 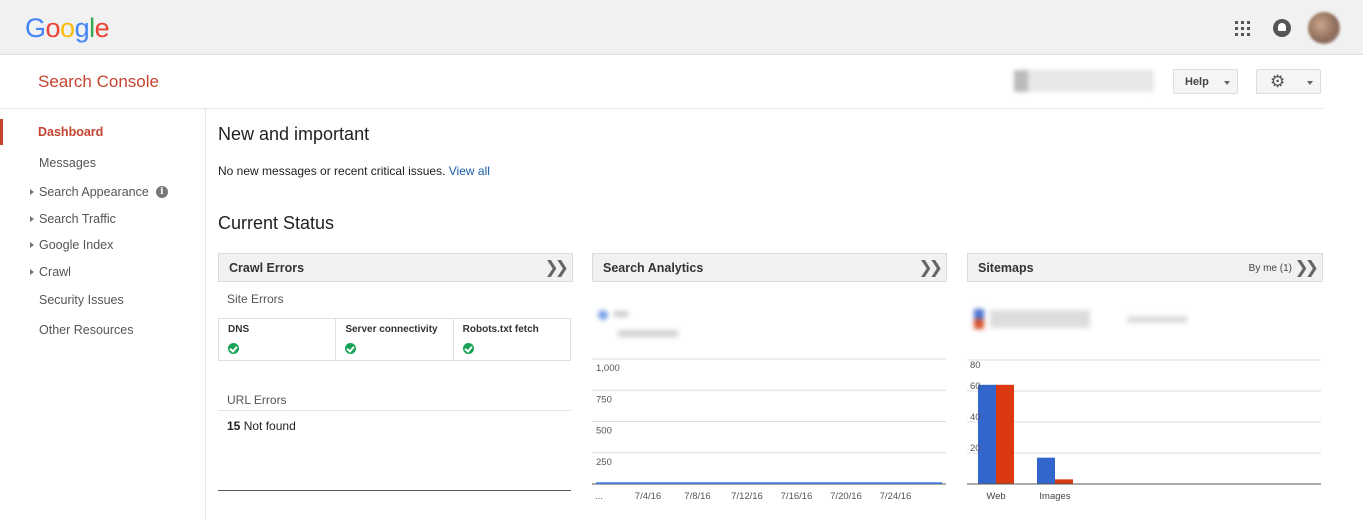 What do you see at coordinates (975, 365) in the screenshot?
I see `y-tick-label: 80` at bounding box center [975, 365].